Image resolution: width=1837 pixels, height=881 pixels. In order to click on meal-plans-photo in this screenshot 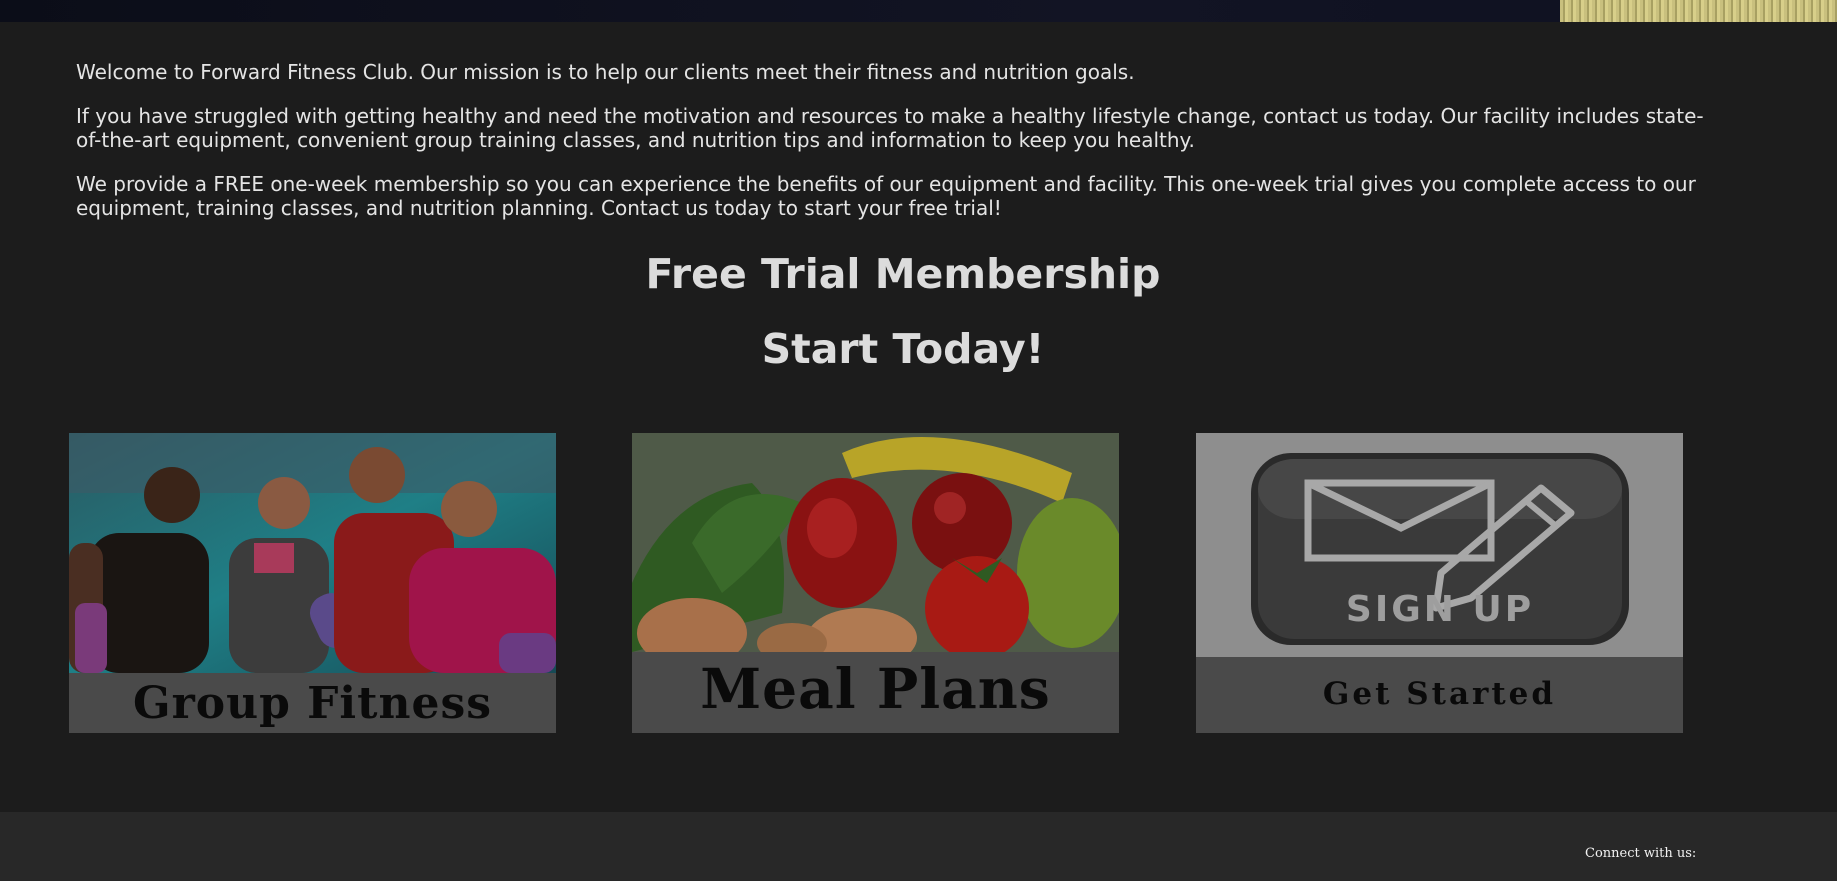, I will do `click(875, 542)`.